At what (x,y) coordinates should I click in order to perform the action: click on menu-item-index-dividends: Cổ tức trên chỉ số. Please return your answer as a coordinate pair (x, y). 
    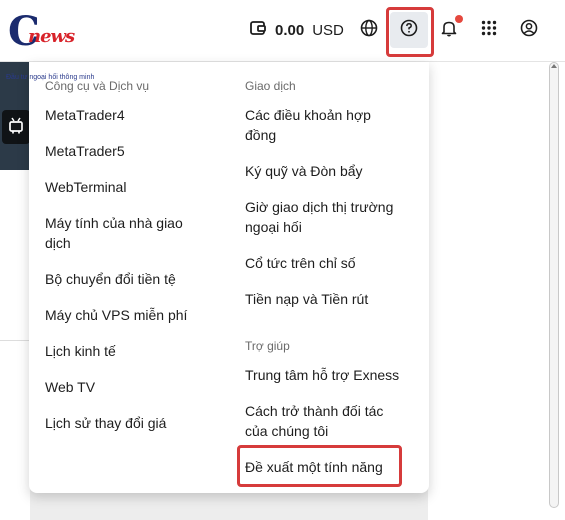
    Looking at the image, I should click on (300, 263).